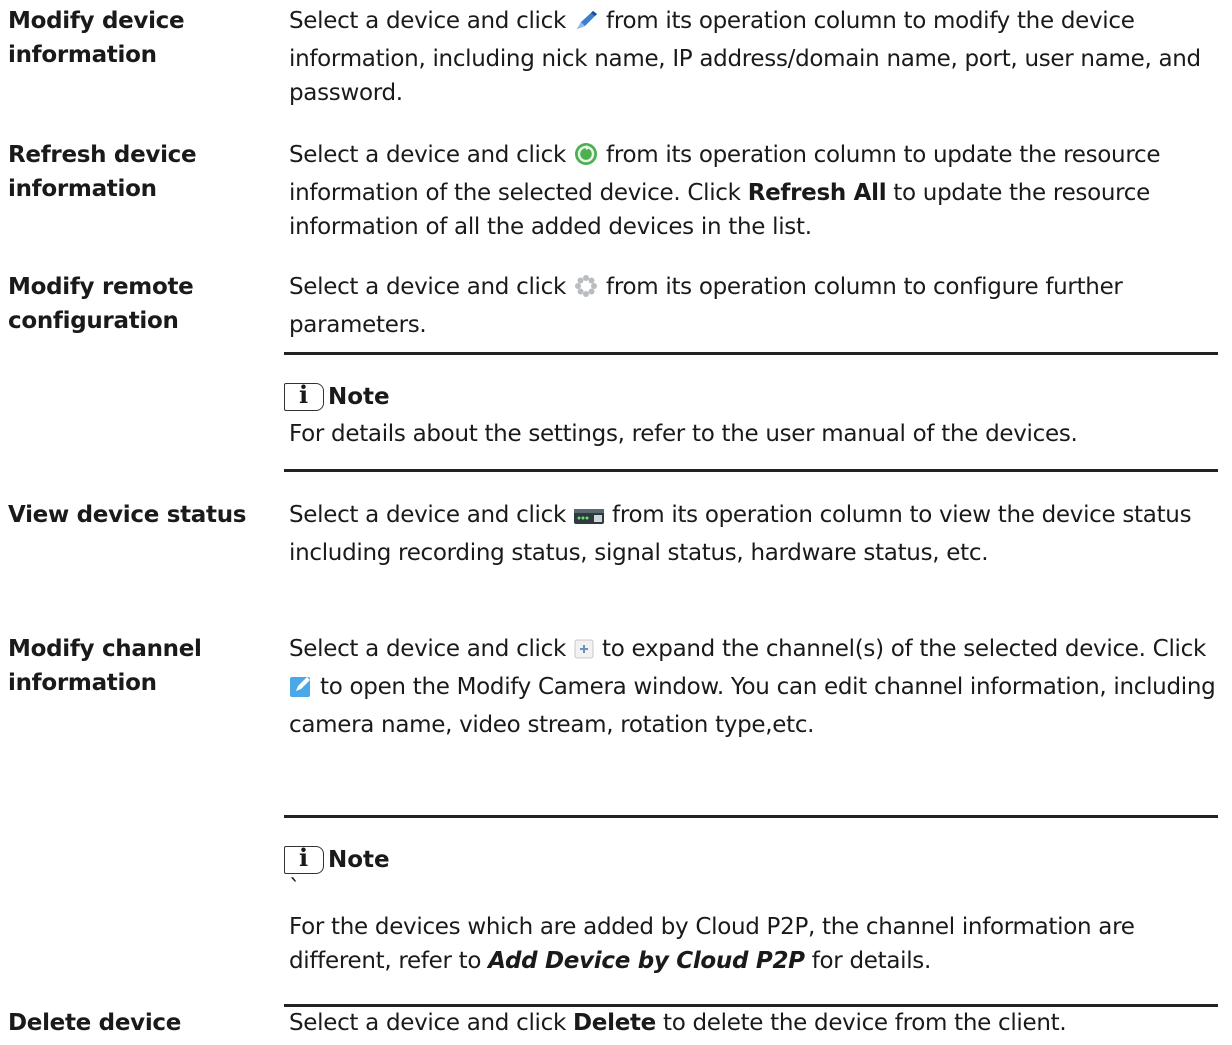  Describe the element at coordinates (586, 25) in the screenshot. I see `pencil-icon` at that location.